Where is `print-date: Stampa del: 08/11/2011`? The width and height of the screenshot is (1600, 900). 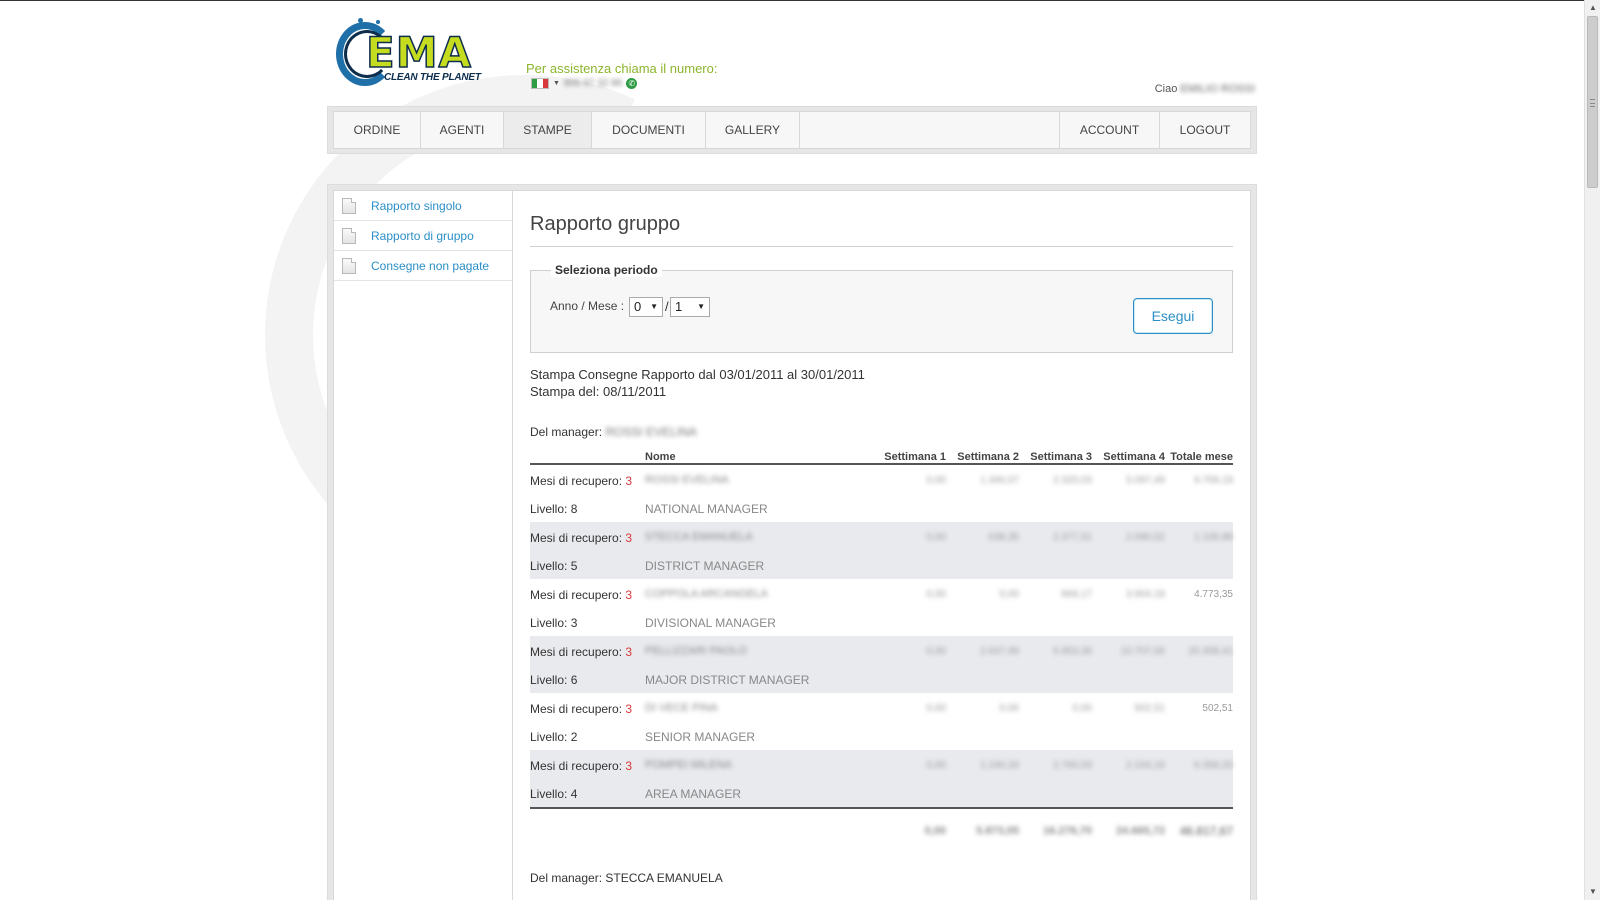
print-date: Stampa del: 08/11/2011 is located at coordinates (598, 391).